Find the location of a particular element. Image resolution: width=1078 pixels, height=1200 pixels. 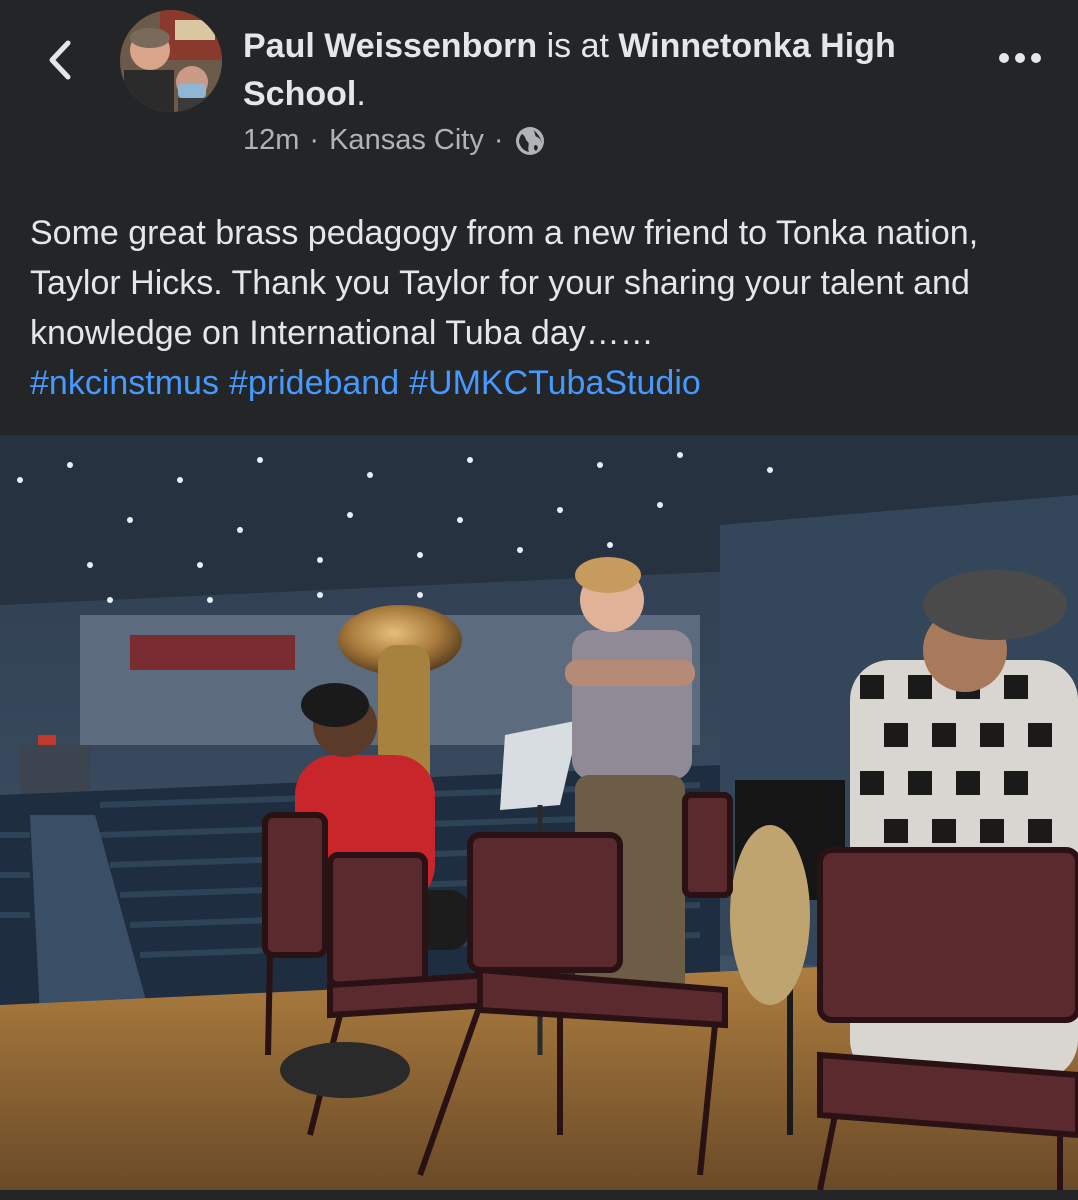

avatar is located at coordinates (171, 61).